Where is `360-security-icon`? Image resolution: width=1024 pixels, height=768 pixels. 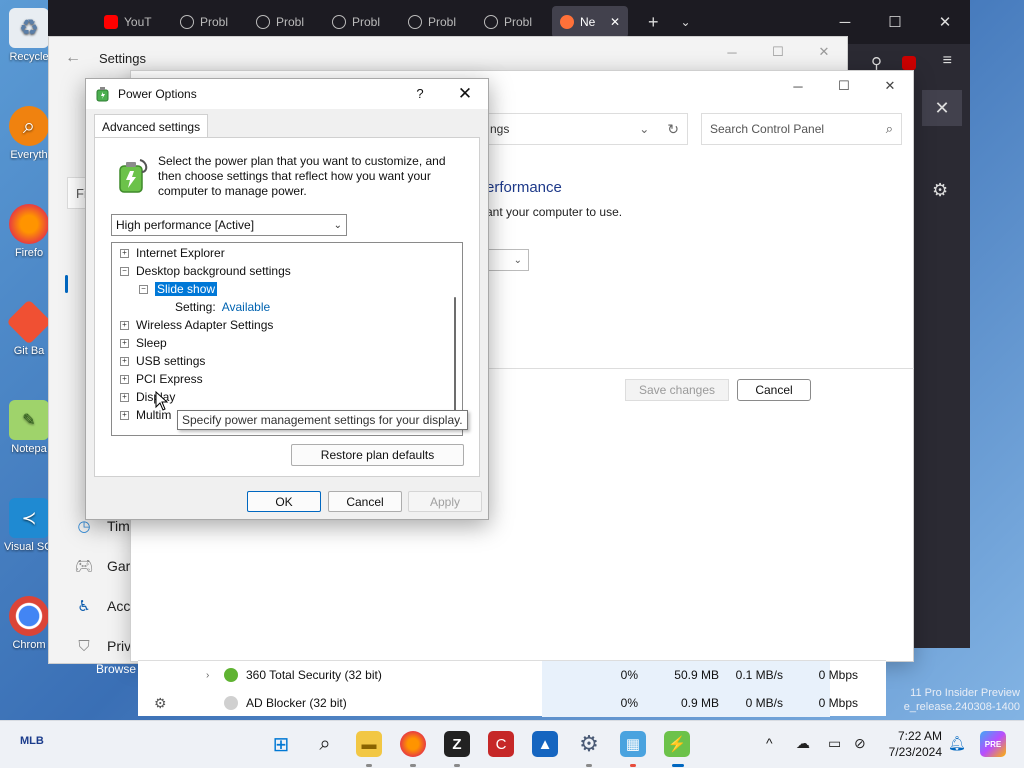 360-security-icon is located at coordinates (231, 675).